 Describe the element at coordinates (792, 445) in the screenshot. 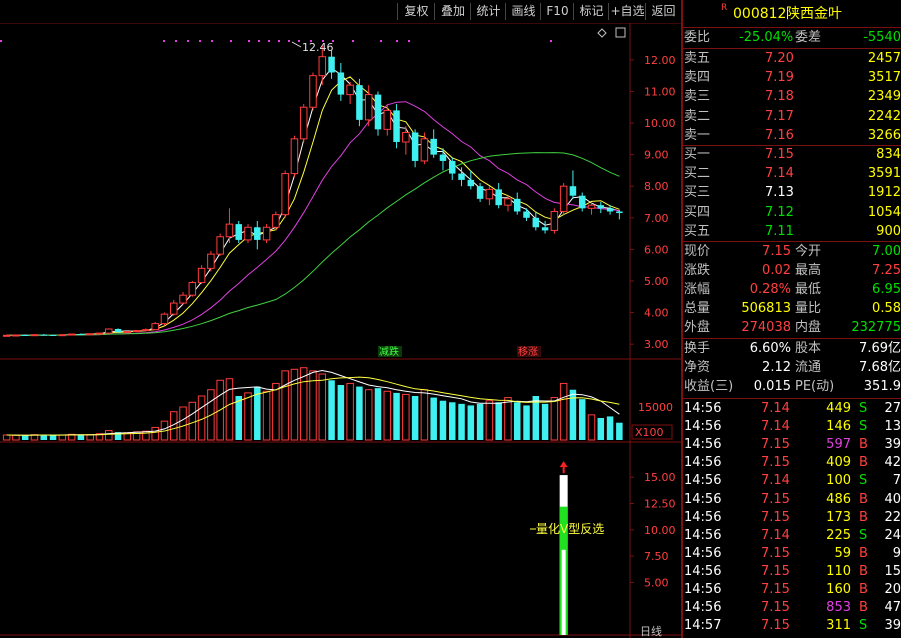

I see `tick-row: 14:56 7.15 597 B 39` at that location.